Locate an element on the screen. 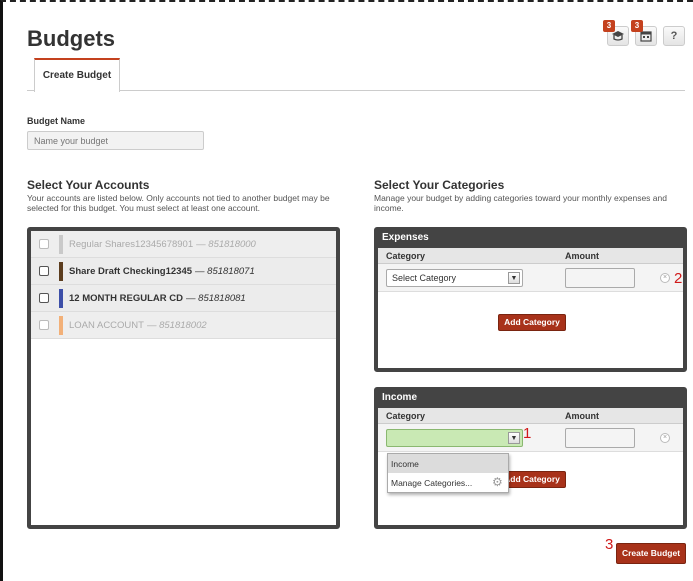  annotation-number: 2 is located at coordinates (678, 278).